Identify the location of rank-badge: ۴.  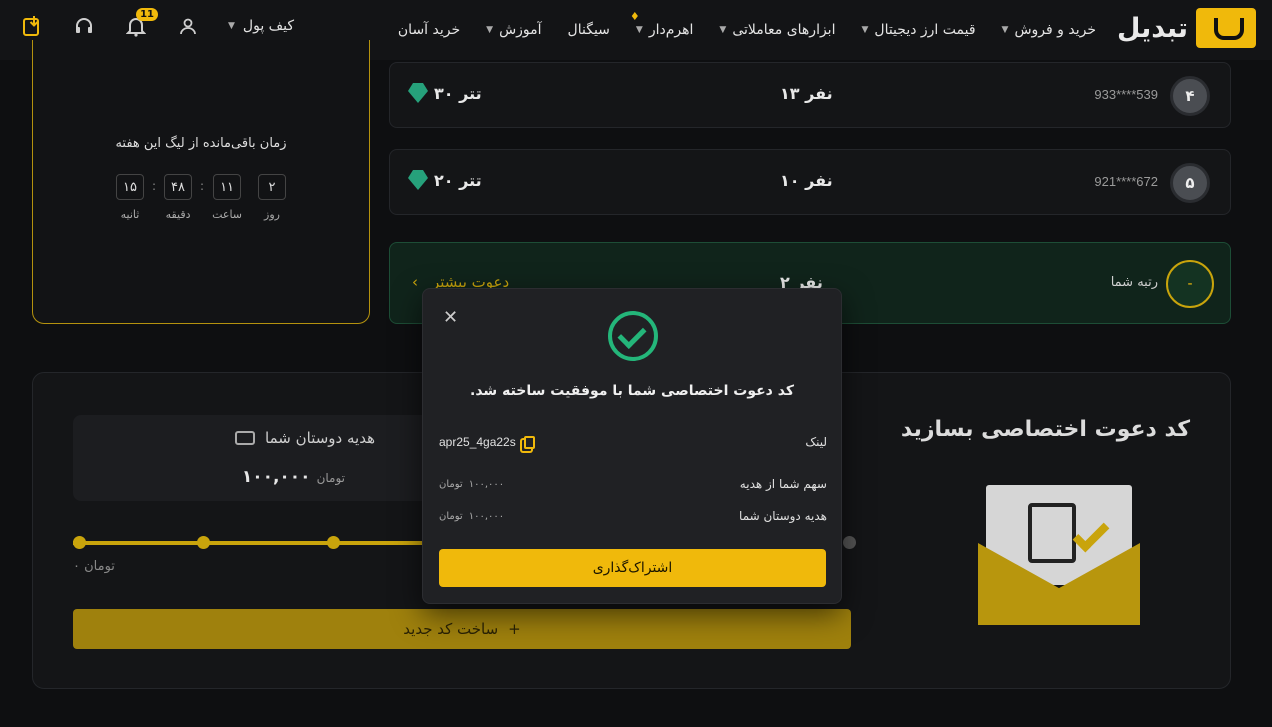
(1190, 96).